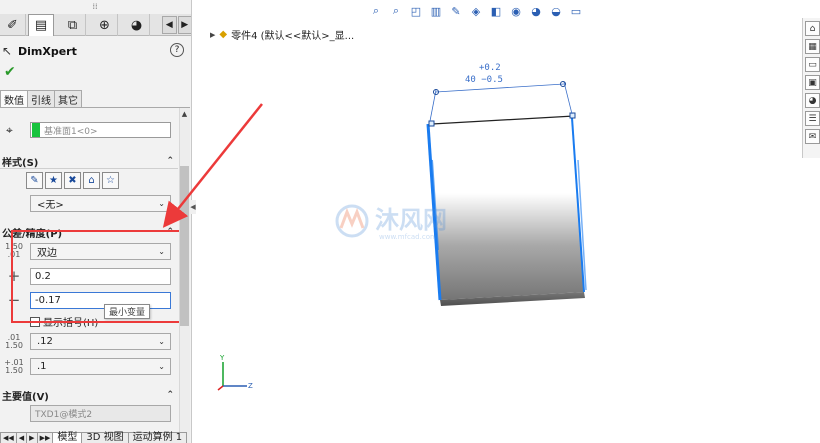 This screenshot has width=820, height=443. I want to click on tab-configuration-manager: ⧉, so click(73, 25).